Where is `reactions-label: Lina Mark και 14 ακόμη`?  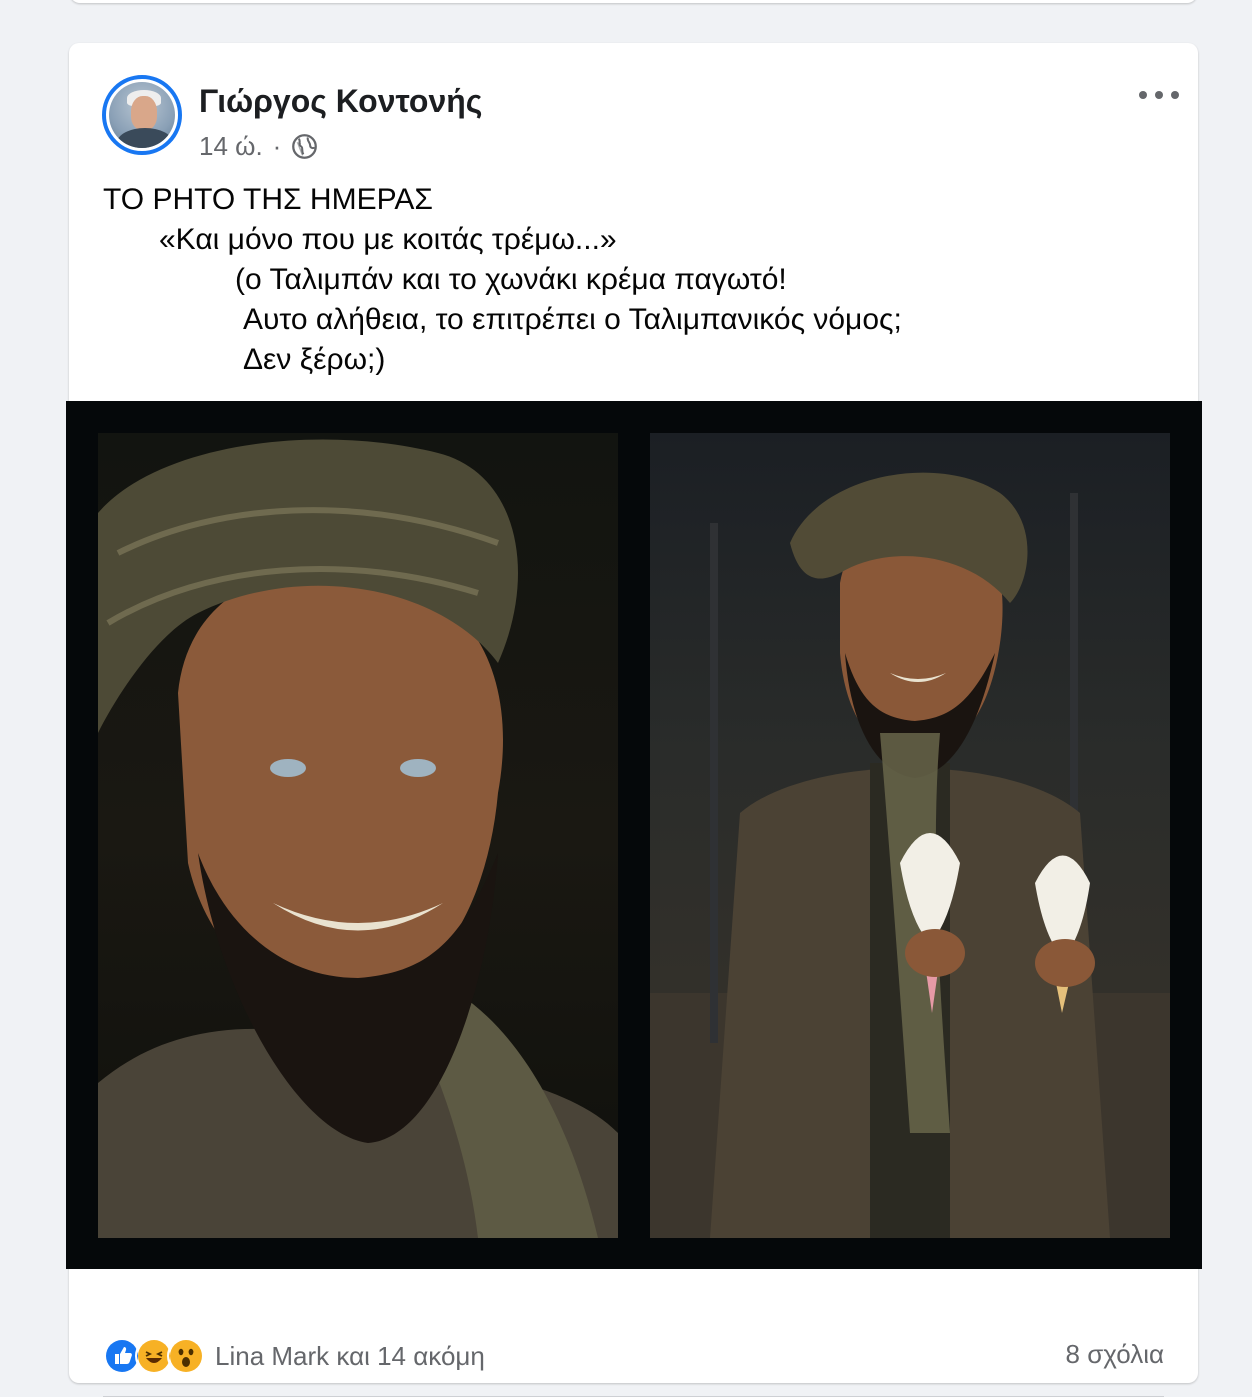 reactions-label: Lina Mark και 14 ακόμη is located at coordinates (350, 1356).